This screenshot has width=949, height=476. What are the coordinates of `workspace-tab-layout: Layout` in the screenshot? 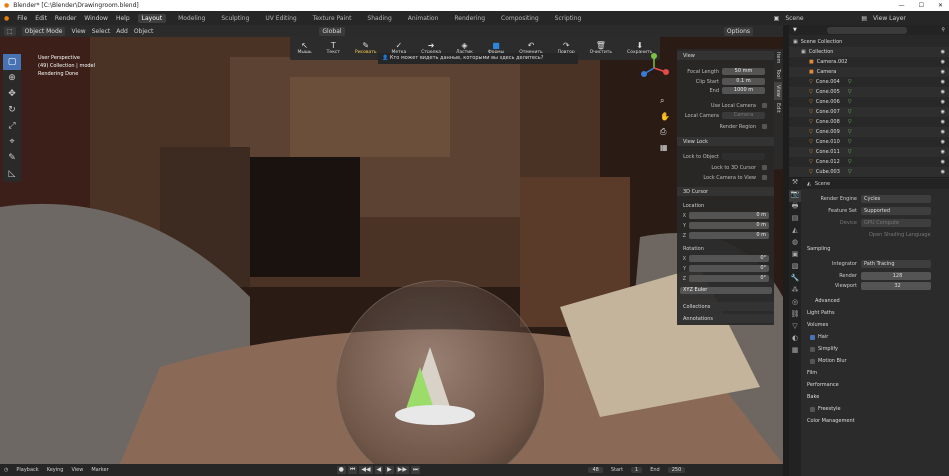 It's located at (152, 18).